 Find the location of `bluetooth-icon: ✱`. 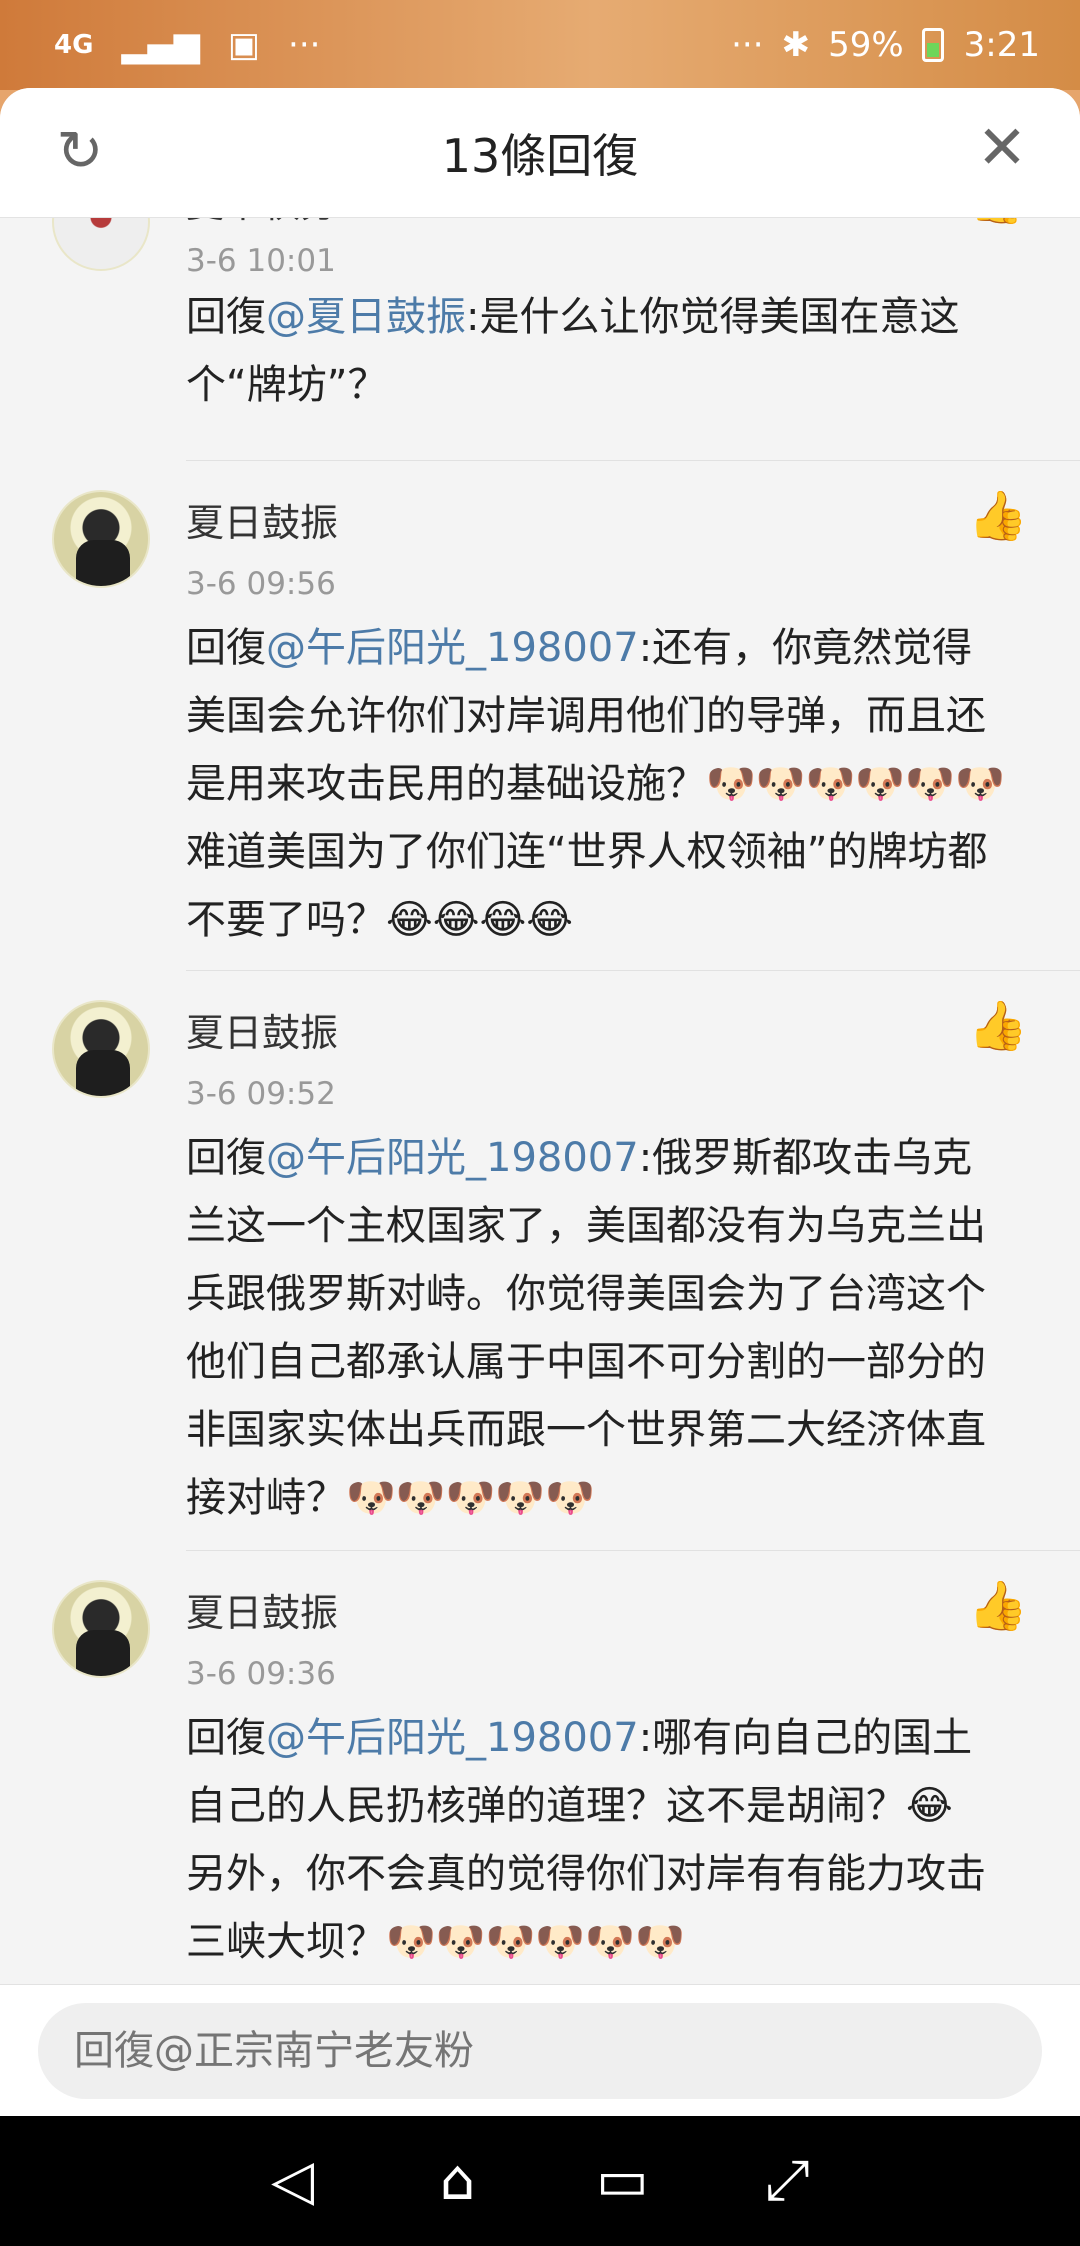

bluetooth-icon: ✱ is located at coordinates (796, 45).